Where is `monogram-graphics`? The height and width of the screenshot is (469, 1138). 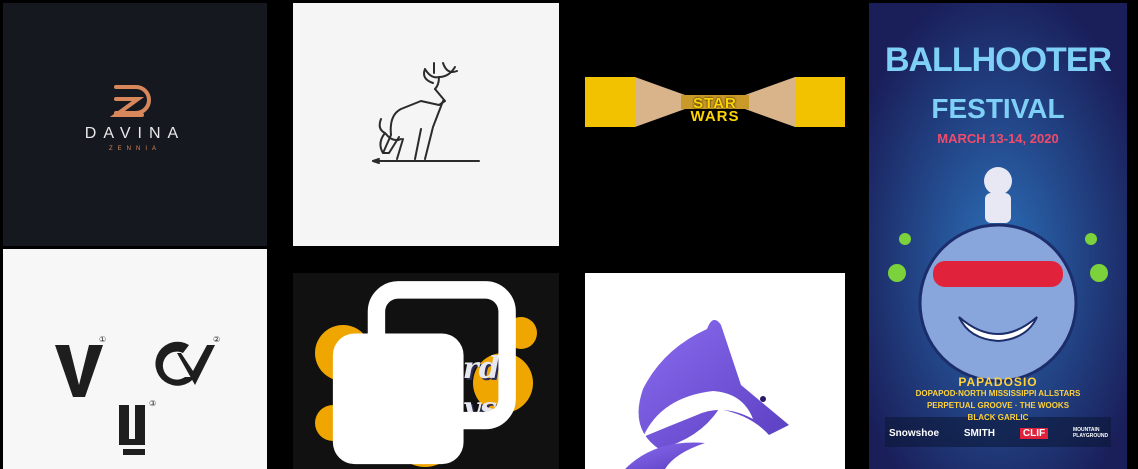 monogram-graphics is located at coordinates (135, 398).